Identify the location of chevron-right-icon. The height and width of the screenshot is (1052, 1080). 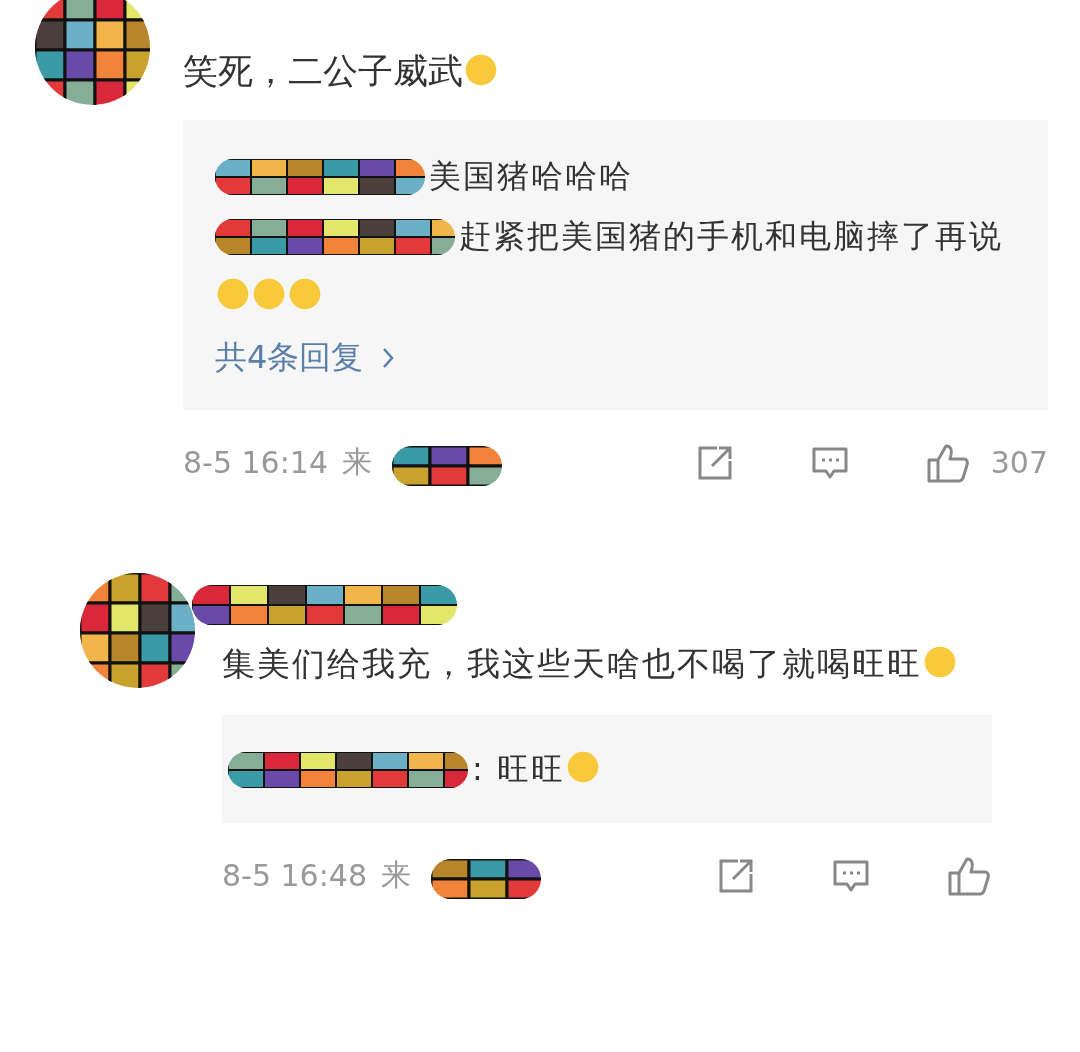
(388, 358).